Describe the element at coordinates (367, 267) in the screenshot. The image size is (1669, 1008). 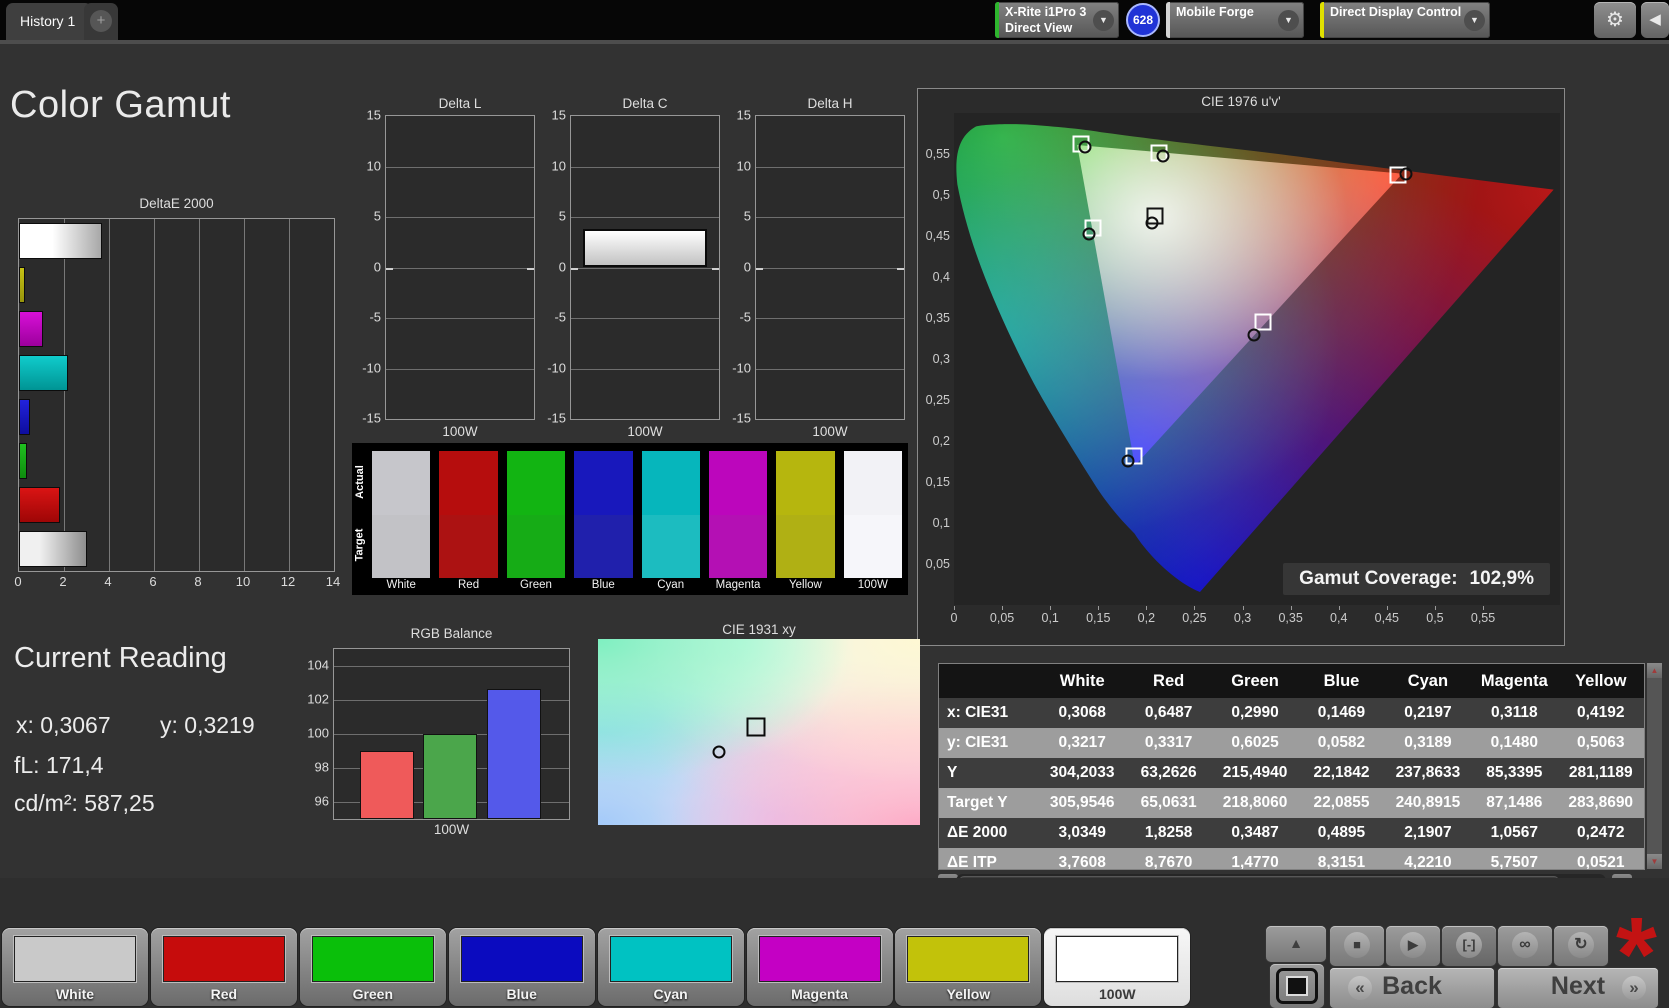
I see `y-axis-ticks: 15 10 5 0 -5 -10 -15` at that location.